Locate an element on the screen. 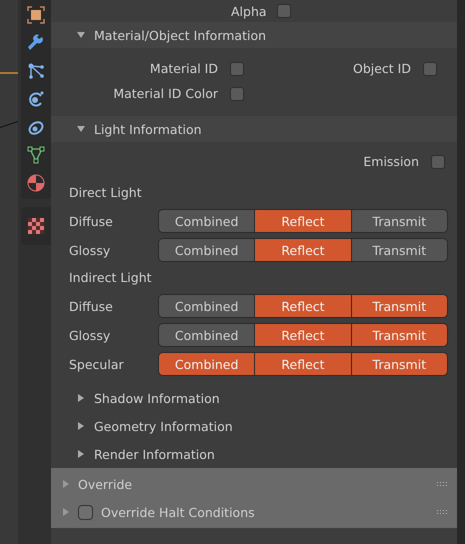  subpanel-header: Shadow Information is located at coordinates (254, 398).